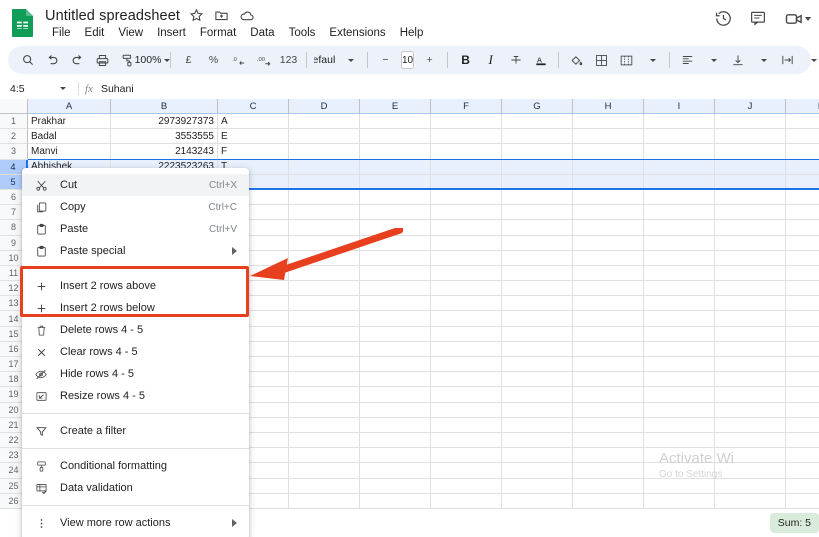  Describe the element at coordinates (723, 18) in the screenshot. I see `version-history-icon` at that location.